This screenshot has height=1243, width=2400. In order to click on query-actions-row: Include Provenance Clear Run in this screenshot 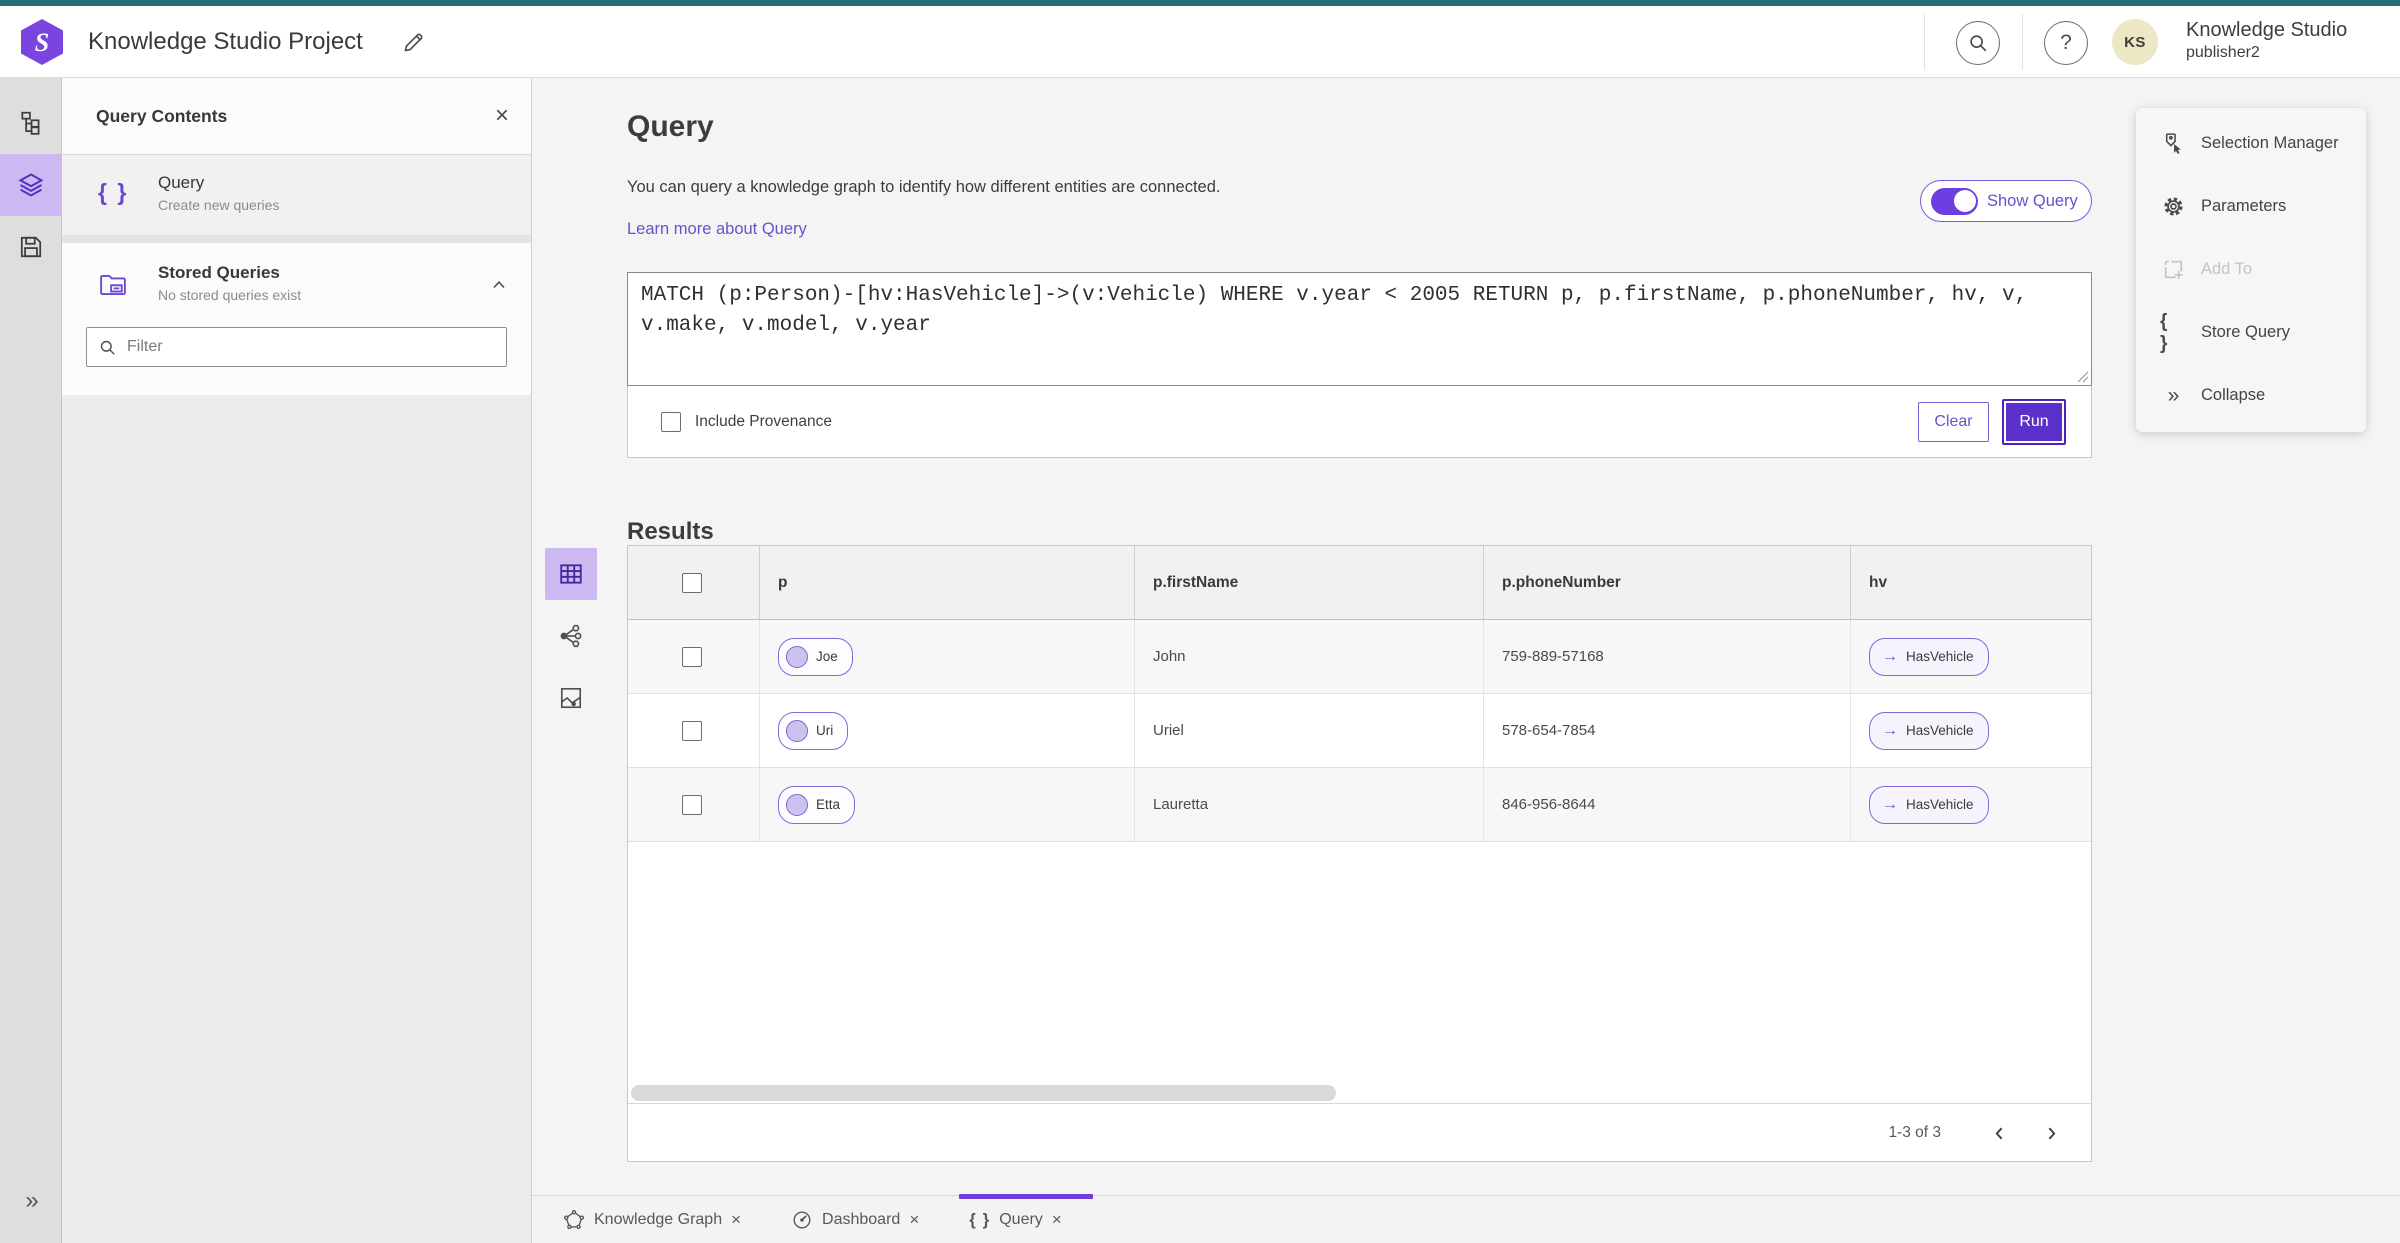, I will do `click(1359, 422)`.